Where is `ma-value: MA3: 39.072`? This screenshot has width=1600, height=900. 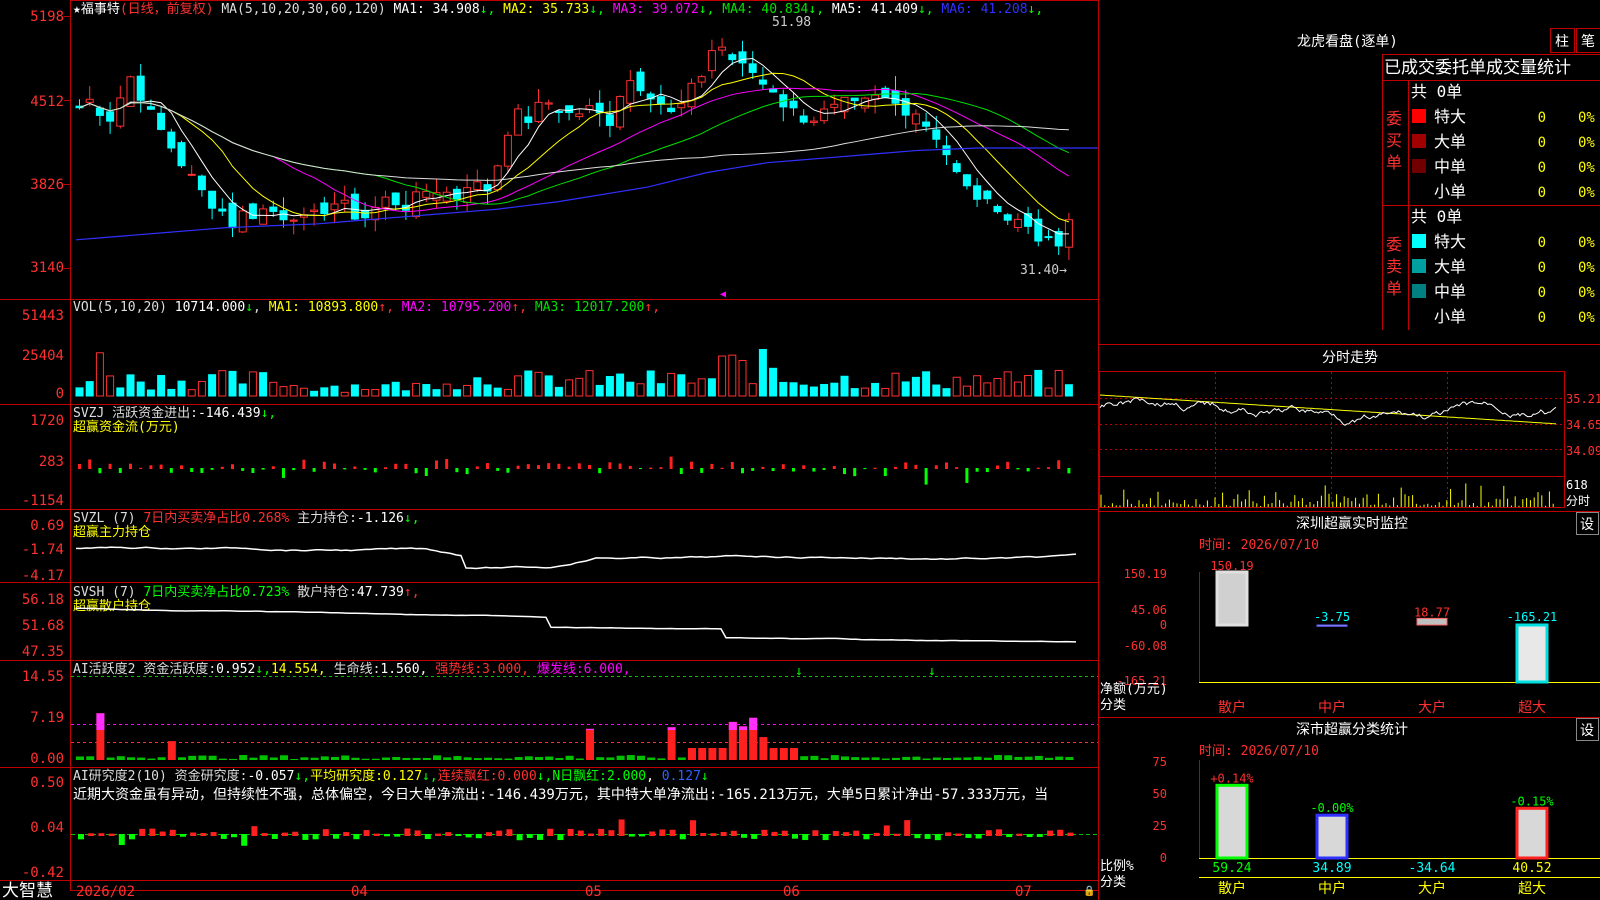
ma-value: MA3: 39.072 is located at coordinates (652, 9).